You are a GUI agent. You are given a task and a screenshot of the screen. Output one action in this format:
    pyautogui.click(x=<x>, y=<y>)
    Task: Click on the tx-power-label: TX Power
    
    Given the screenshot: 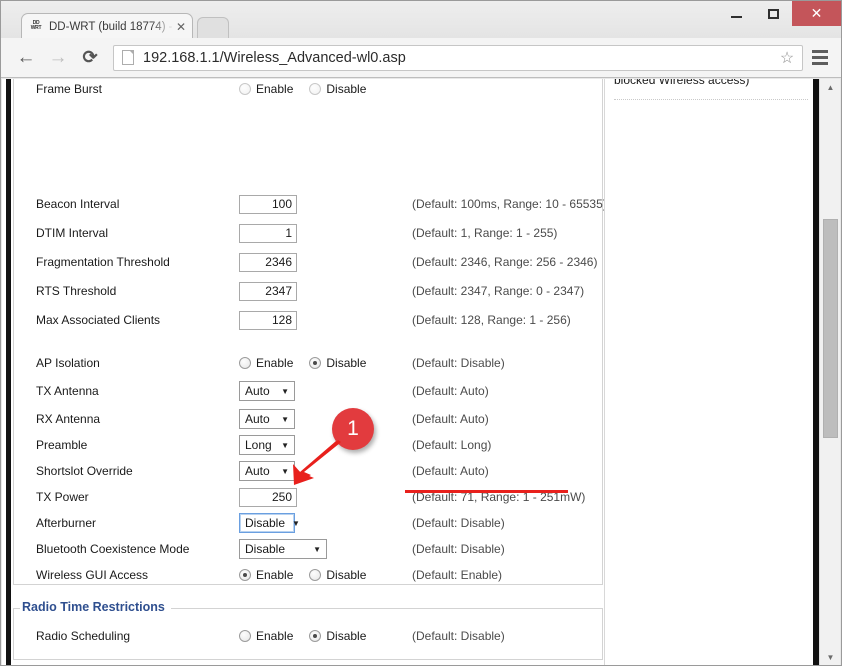 What is the action you would take?
    pyautogui.click(x=62, y=497)
    